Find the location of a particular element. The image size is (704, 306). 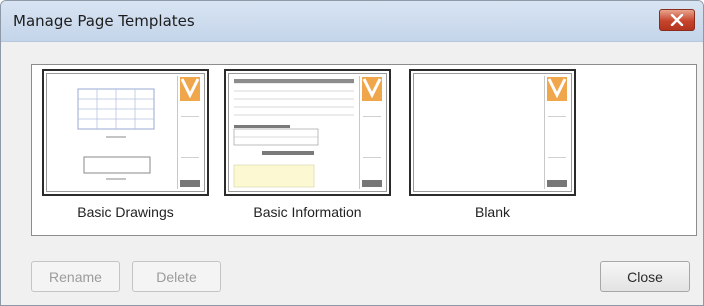

delete-button: Delete is located at coordinates (176, 276).